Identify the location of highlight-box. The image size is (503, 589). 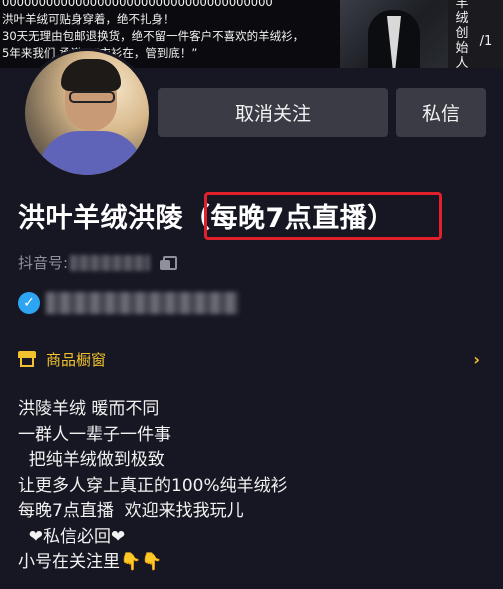
(323, 216).